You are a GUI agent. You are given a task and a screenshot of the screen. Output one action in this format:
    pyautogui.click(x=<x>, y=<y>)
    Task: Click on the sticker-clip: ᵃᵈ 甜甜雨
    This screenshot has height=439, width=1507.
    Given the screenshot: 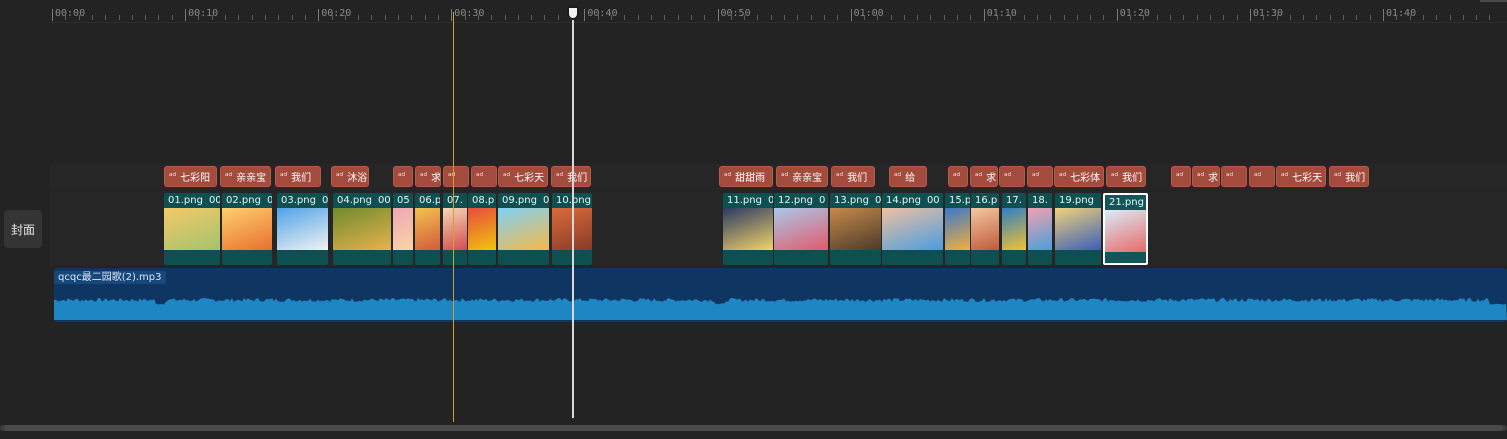 What is the action you would take?
    pyautogui.click(x=746, y=176)
    